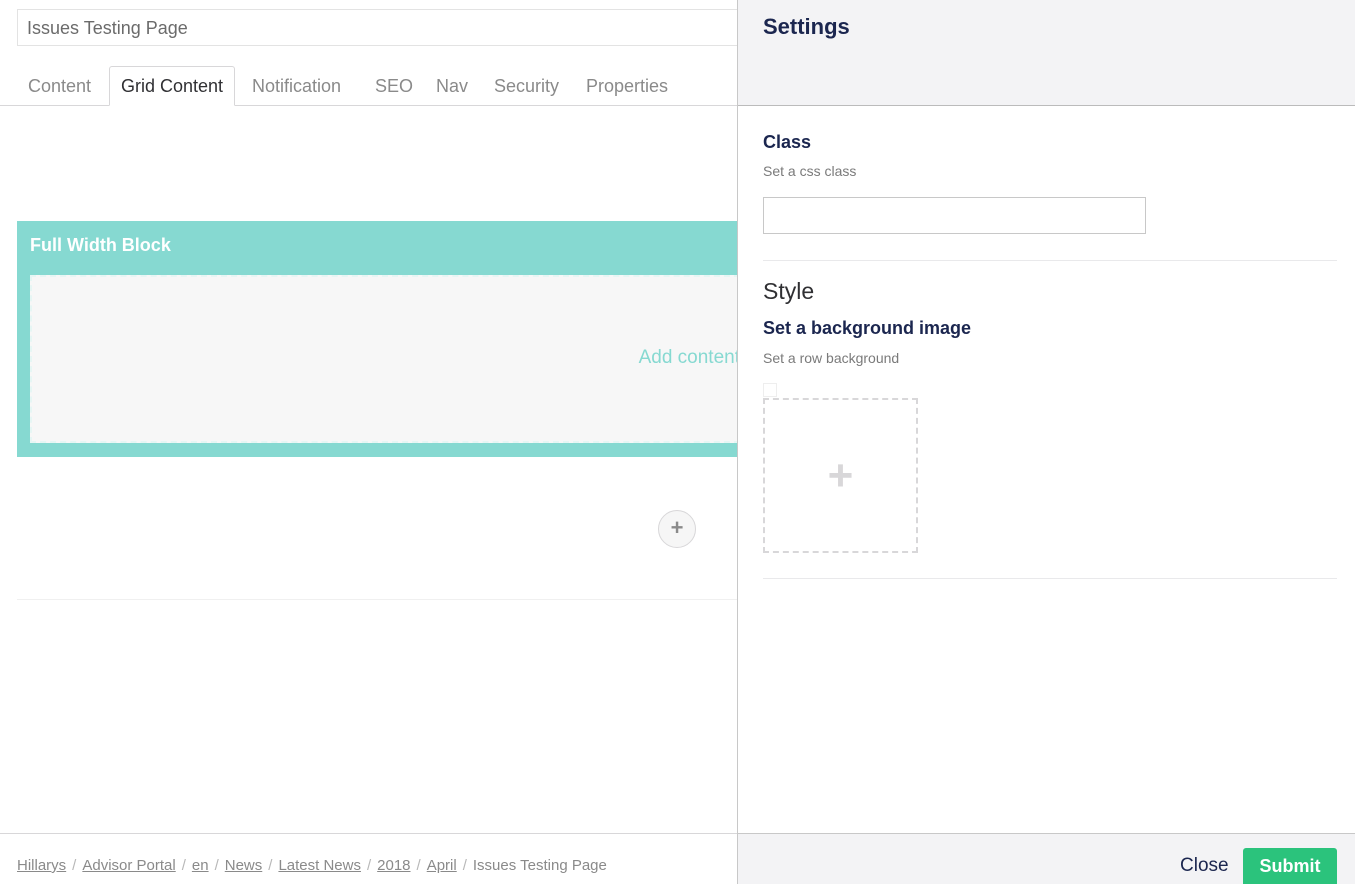  Describe the element at coordinates (128, 865) in the screenshot. I see `breadcrumb-item-advisor-portal: Advisor Portal` at that location.